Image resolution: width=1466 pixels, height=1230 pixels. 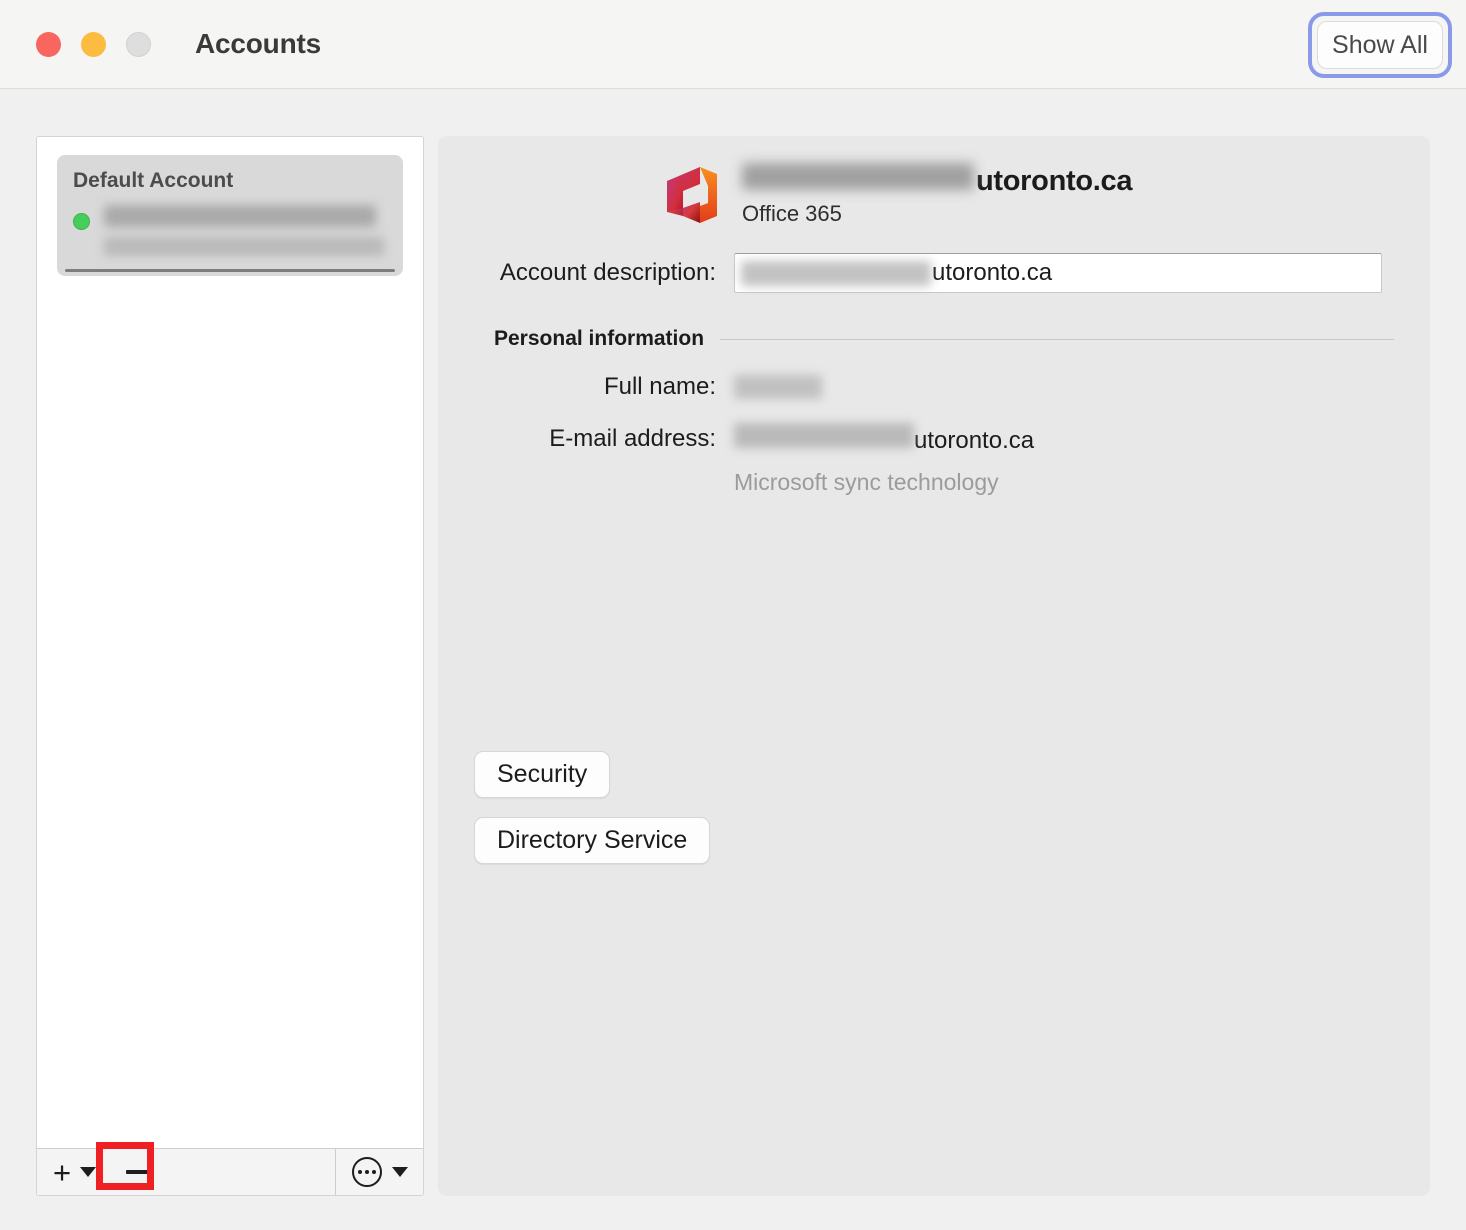 I want to click on account-row-body, so click(x=230, y=227).